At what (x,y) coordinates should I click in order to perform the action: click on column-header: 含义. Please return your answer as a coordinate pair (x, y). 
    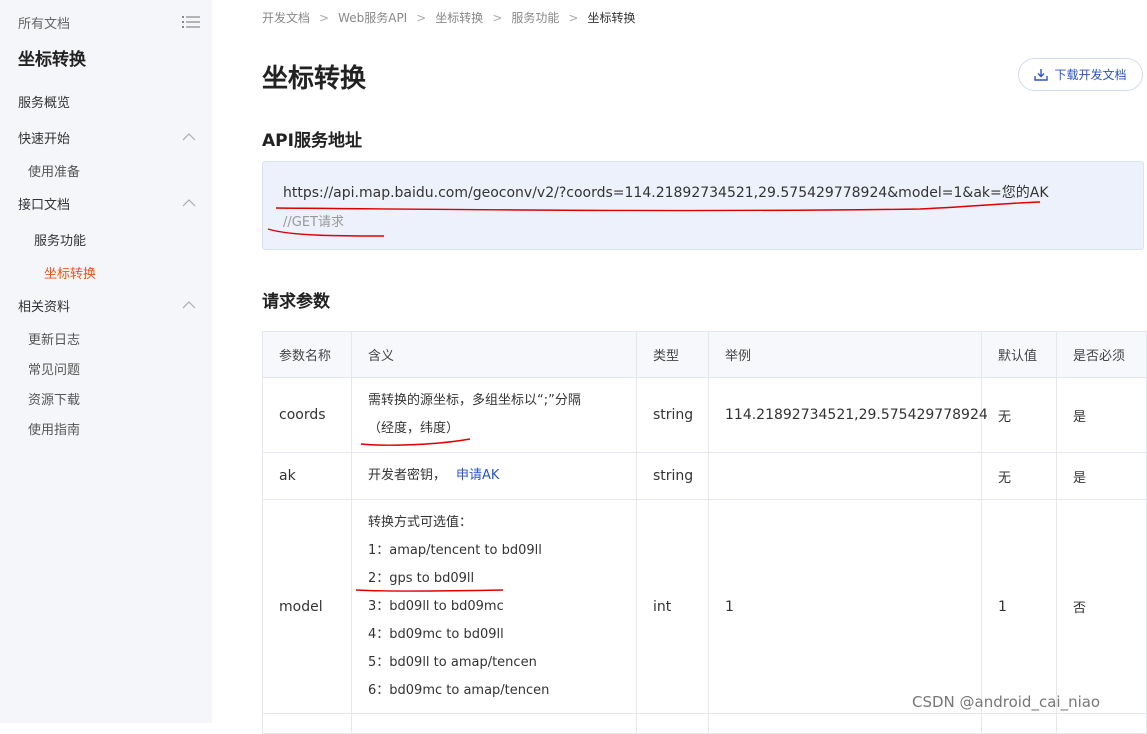
    Looking at the image, I should click on (494, 354).